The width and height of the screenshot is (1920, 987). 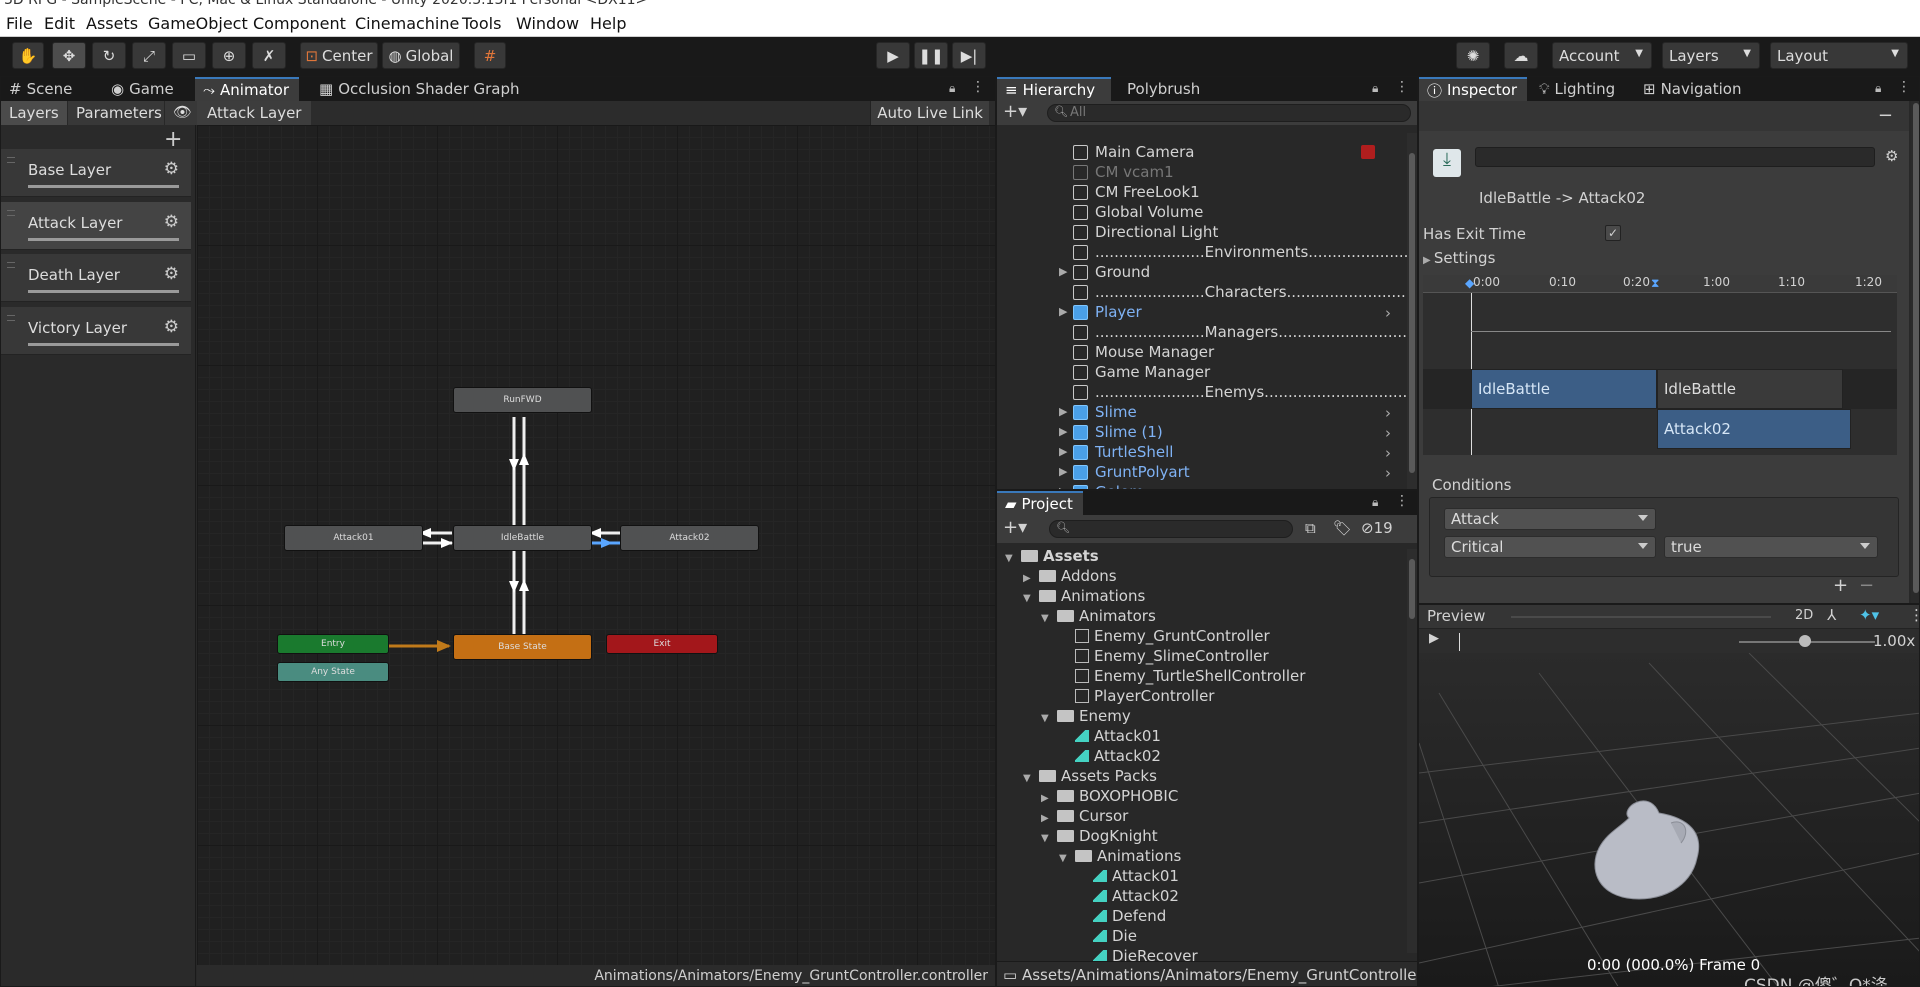 What do you see at coordinates (1473, 89) in the screenshot?
I see `tab-inspector: ⓘ Inspector` at bounding box center [1473, 89].